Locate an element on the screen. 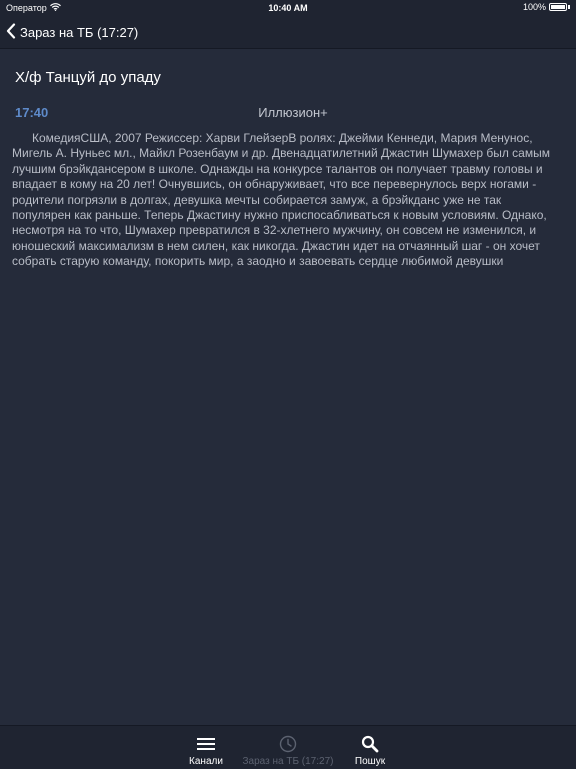 This screenshot has width=576, height=769. status-bar: Оператор 10:40 AM 100% is located at coordinates (288, 8).